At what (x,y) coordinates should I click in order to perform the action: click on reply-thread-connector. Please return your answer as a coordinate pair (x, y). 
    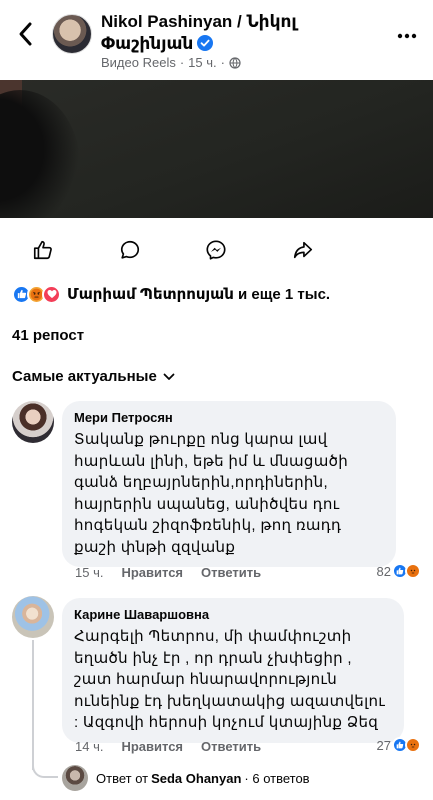
    Looking at the image, I should click on (45, 769).